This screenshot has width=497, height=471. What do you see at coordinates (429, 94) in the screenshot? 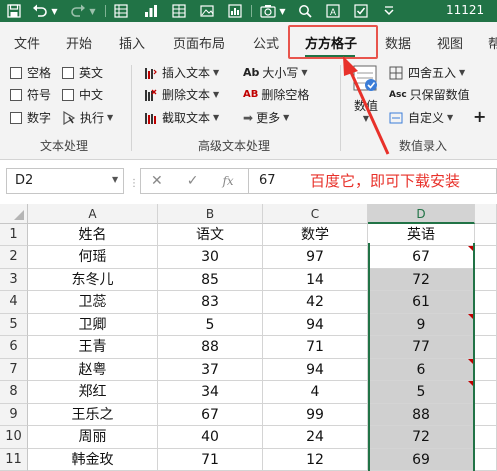
I see `keep-values-button: Asc 只保留数值` at bounding box center [429, 94].